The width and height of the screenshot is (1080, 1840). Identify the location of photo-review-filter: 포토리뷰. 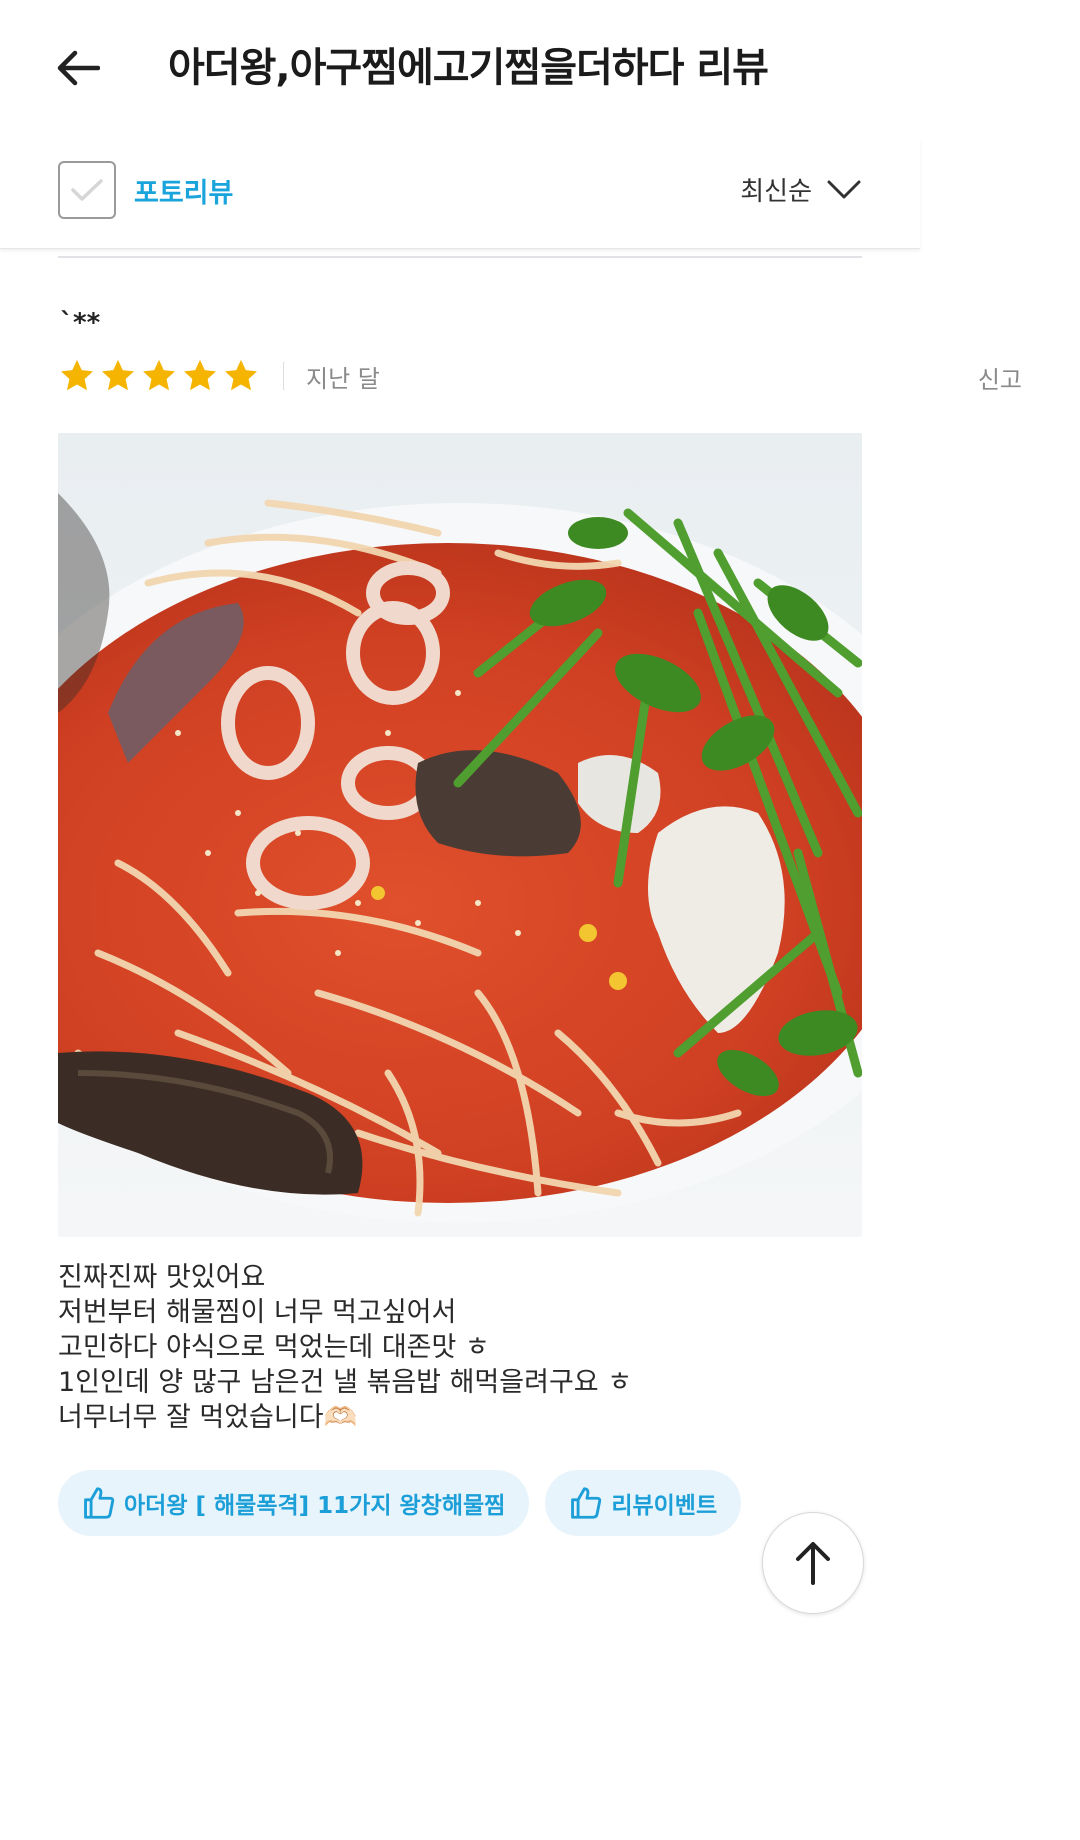
(145, 190).